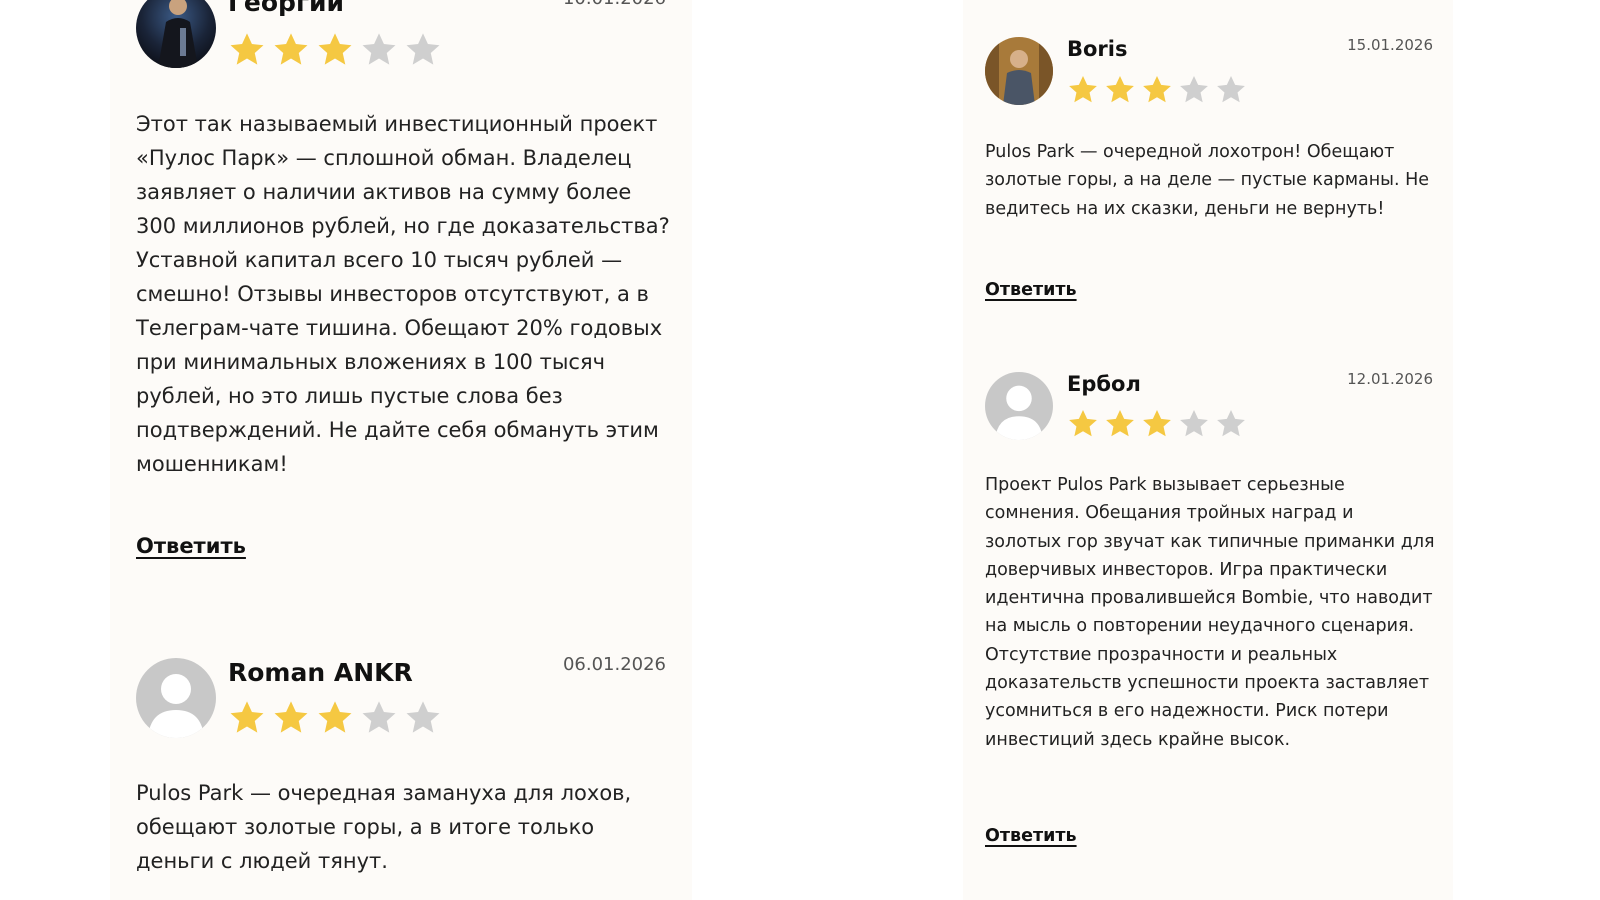 This screenshot has height=900, width=1600. I want to click on reviewer-name: Ербол, so click(1104, 384).